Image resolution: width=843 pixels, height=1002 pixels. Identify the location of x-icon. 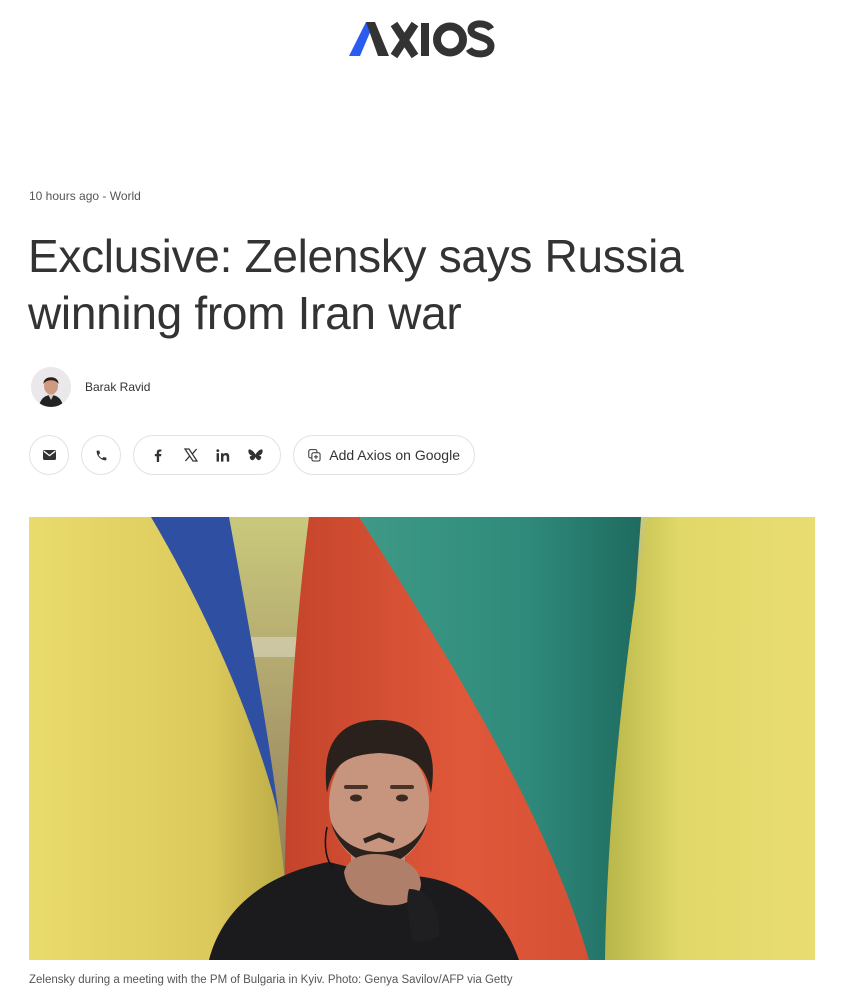
(190, 455).